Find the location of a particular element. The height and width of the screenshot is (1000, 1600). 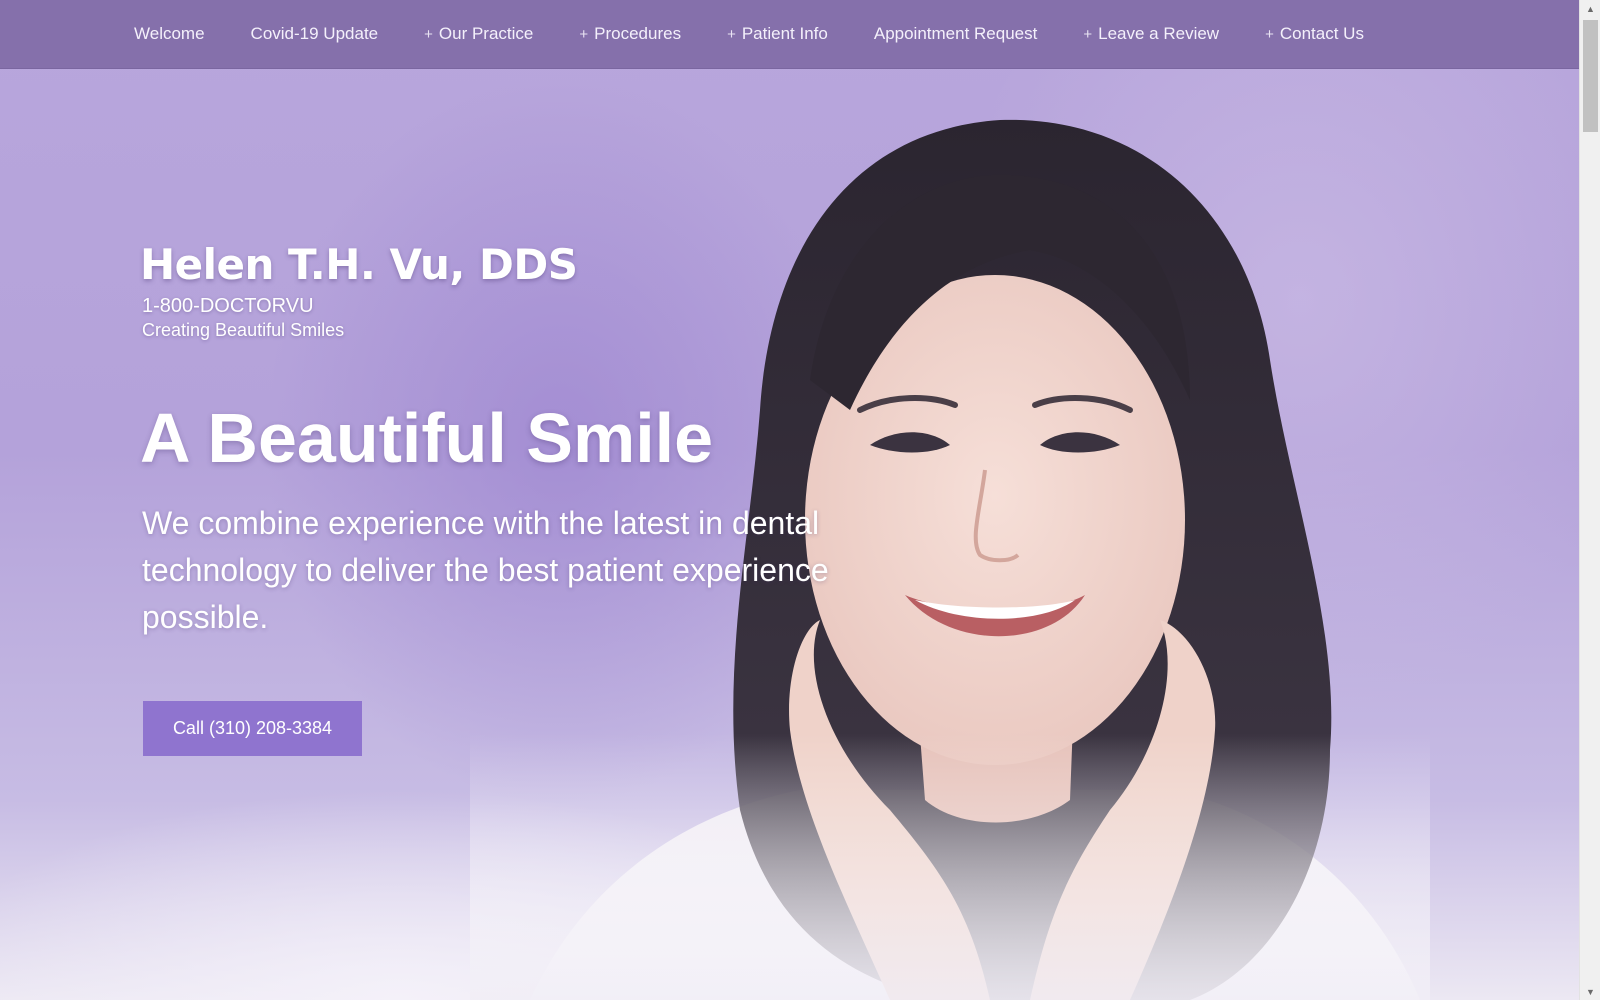

scroll-up-arrow-icon: ▲ is located at coordinates (1590, 8).